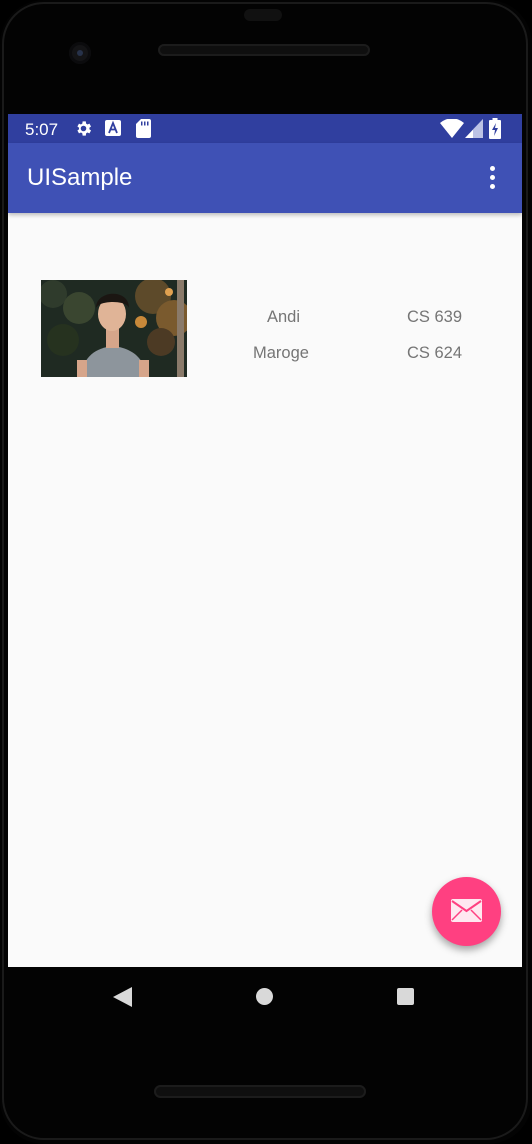 Image resolution: width=532 pixels, height=1144 pixels. What do you see at coordinates (284, 317) in the screenshot?
I see `student-first-name: Andi` at bounding box center [284, 317].